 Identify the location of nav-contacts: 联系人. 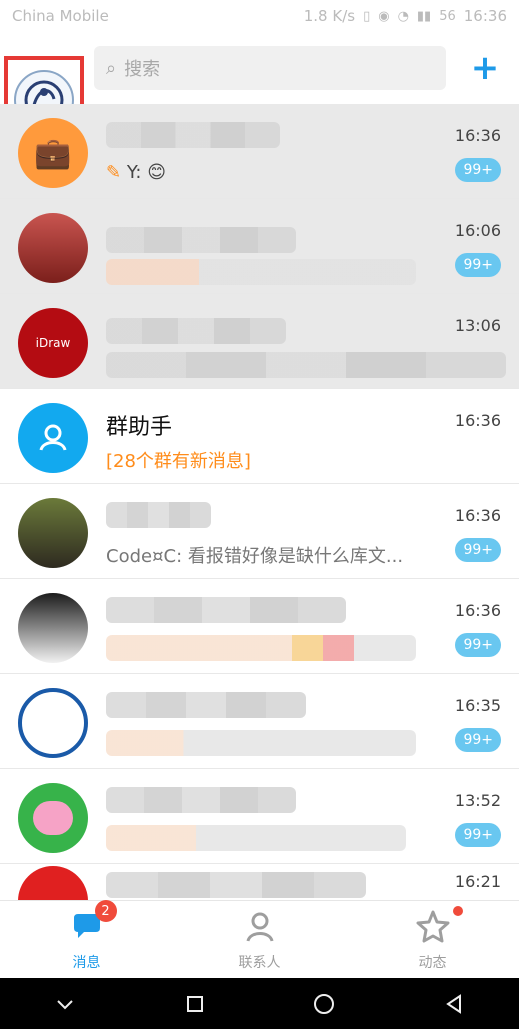
(260, 940).